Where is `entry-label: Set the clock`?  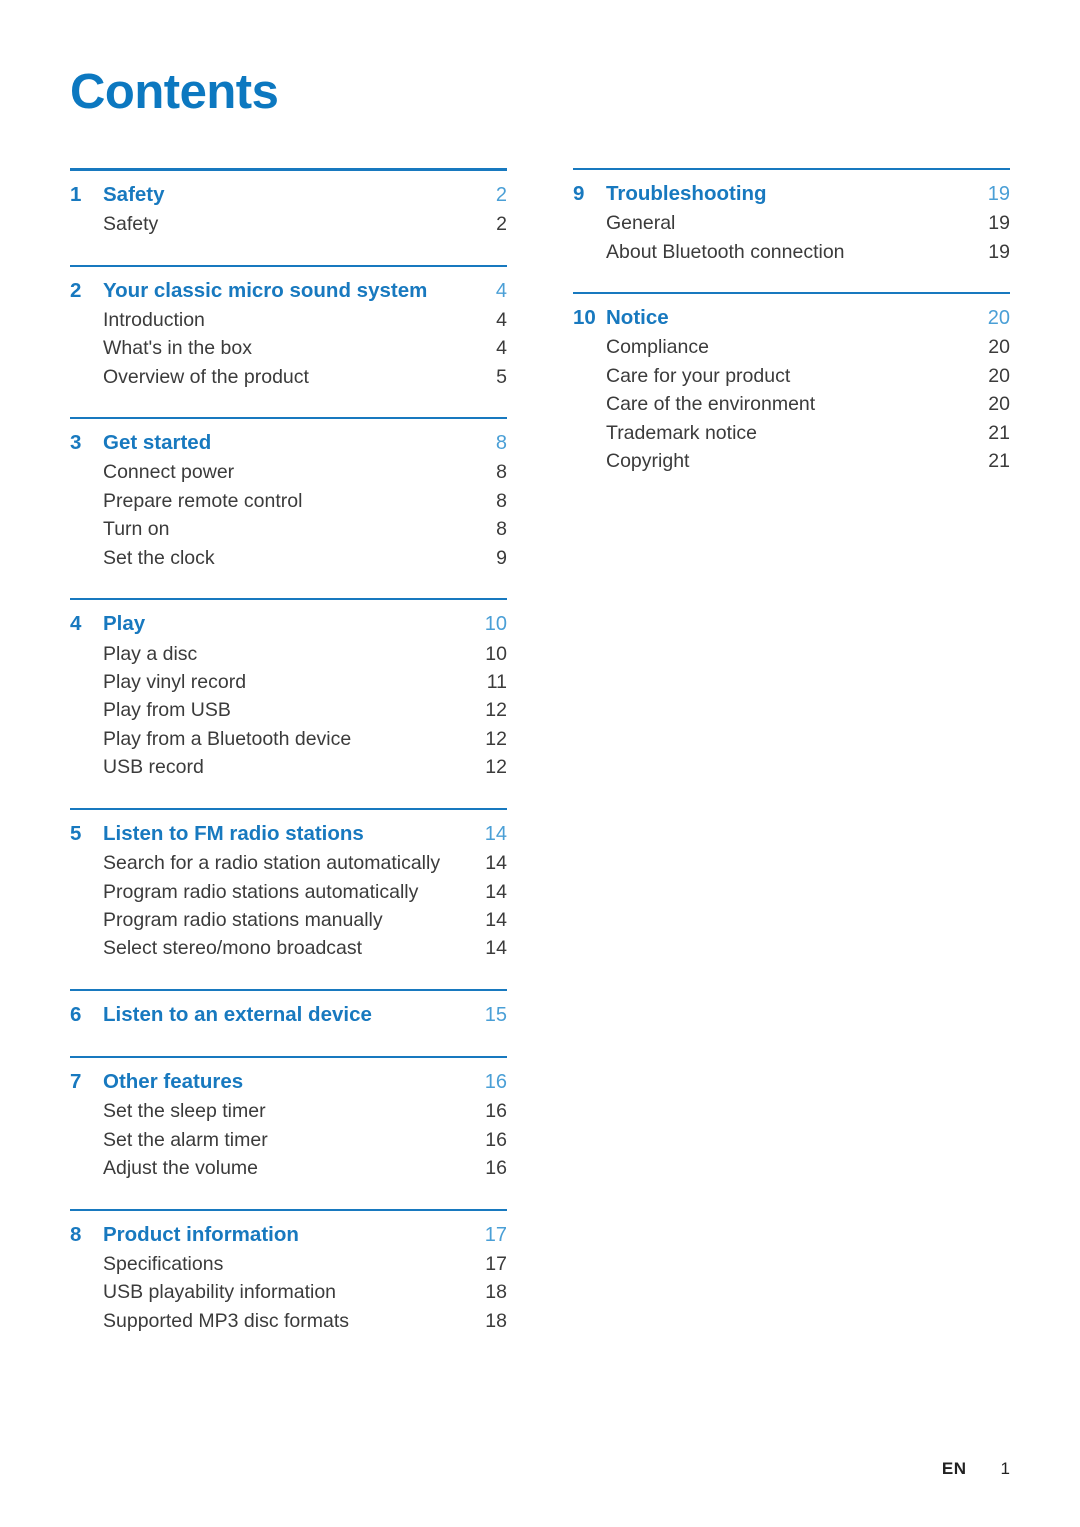
entry-label: Set the clock is located at coordinates (159, 557).